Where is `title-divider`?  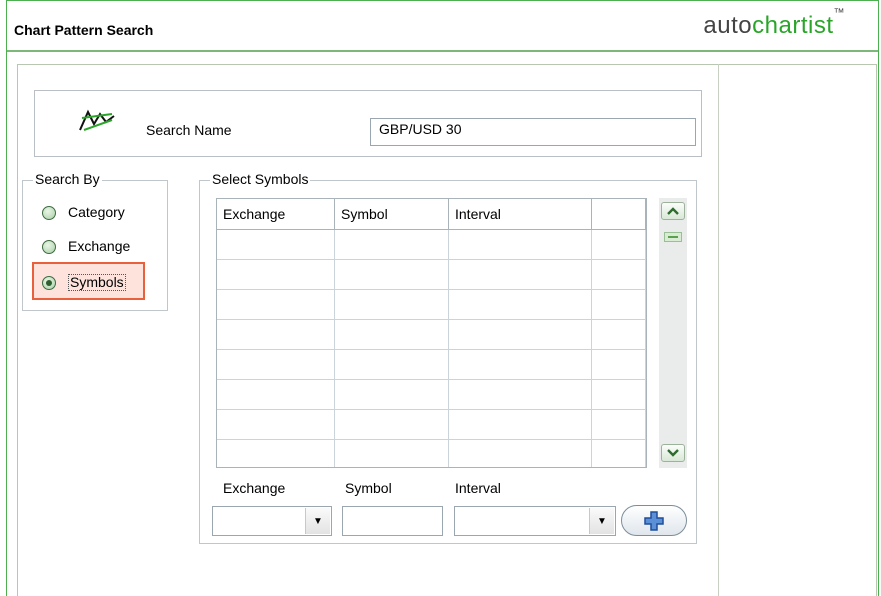
title-divider is located at coordinates (442, 51).